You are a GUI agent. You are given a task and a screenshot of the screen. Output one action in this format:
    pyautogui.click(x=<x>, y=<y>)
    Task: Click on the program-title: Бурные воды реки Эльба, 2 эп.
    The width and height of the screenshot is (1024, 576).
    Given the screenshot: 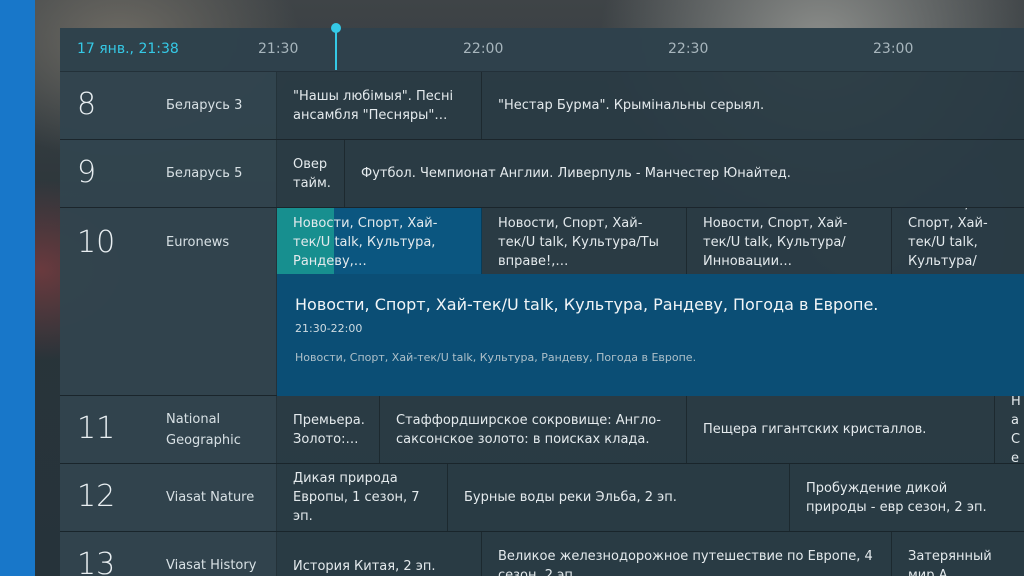 What is the action you would take?
    pyautogui.click(x=570, y=497)
    